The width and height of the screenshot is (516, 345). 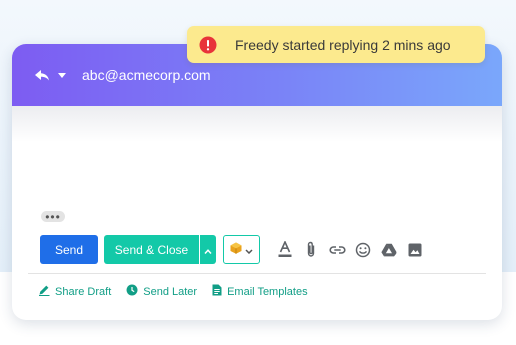 I want to click on pencil-icon, so click(x=44, y=292).